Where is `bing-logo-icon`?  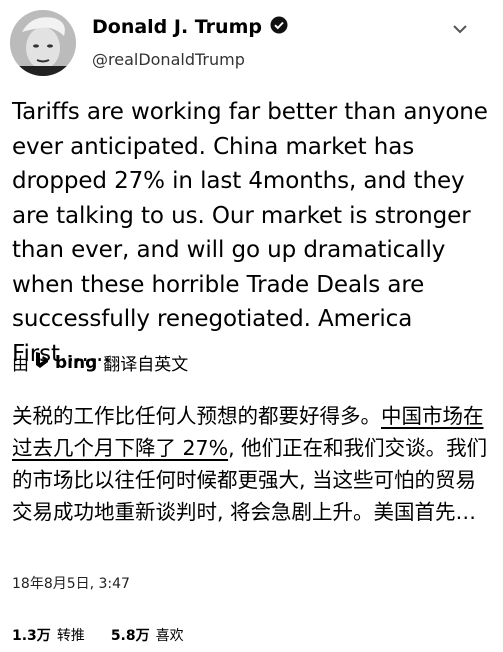
bing-logo-icon is located at coordinates (42, 362).